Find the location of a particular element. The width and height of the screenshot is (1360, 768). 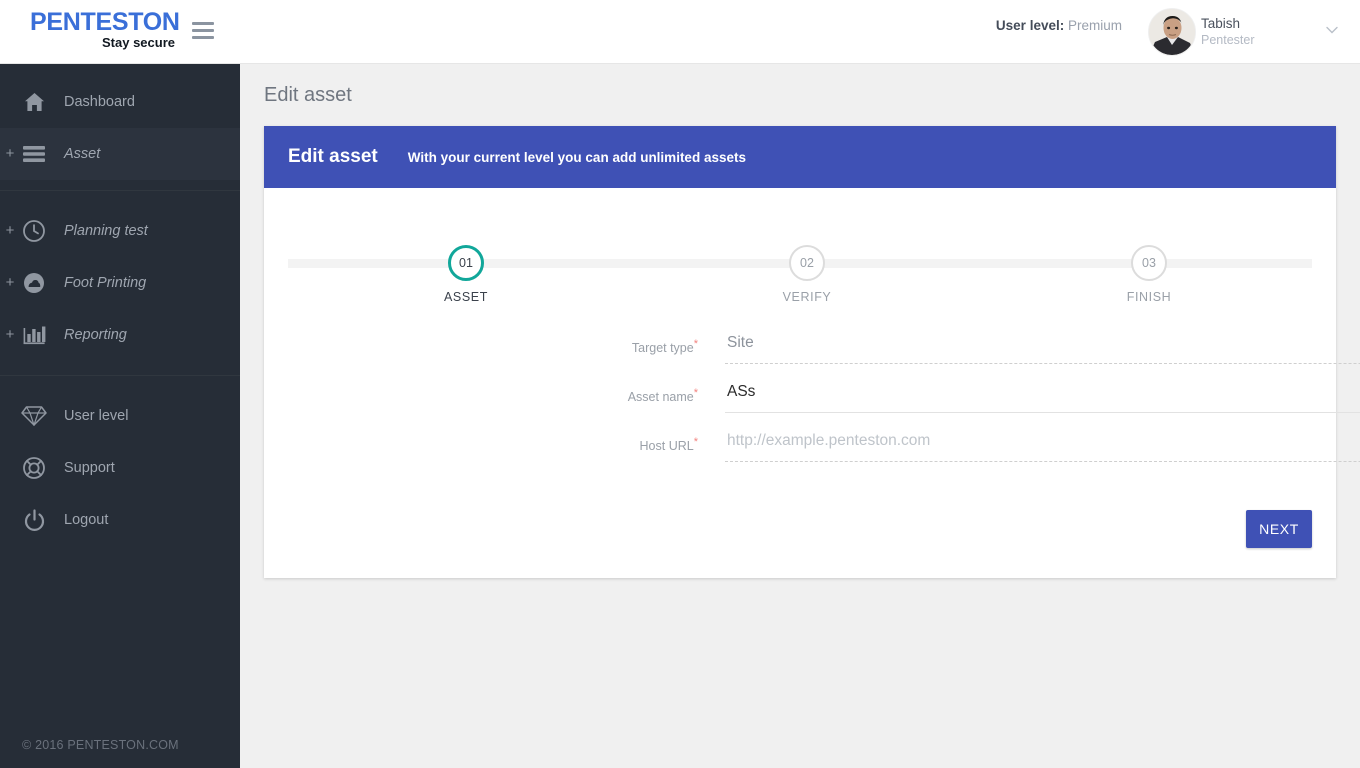

sidebar-item-asset: + Asset is located at coordinates (120, 154).